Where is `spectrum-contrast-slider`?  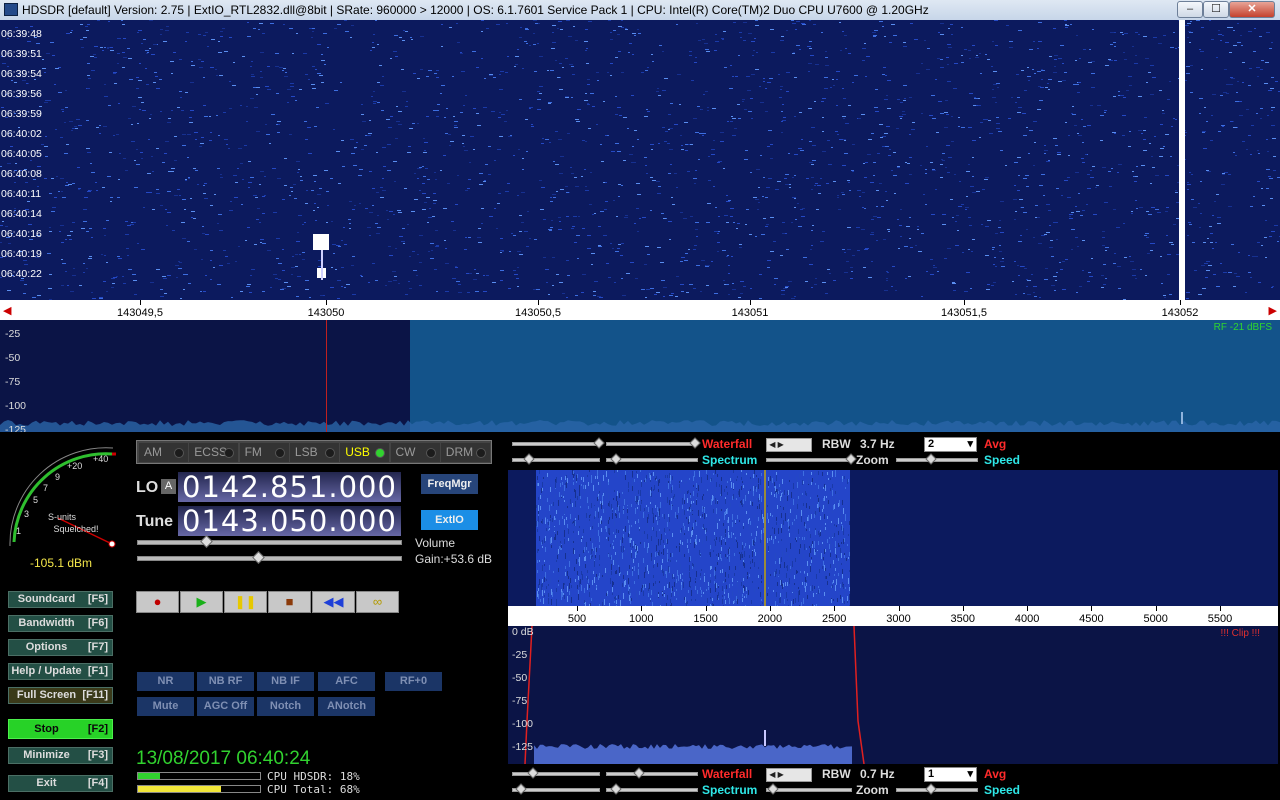 spectrum-contrast-slider is located at coordinates (652, 459).